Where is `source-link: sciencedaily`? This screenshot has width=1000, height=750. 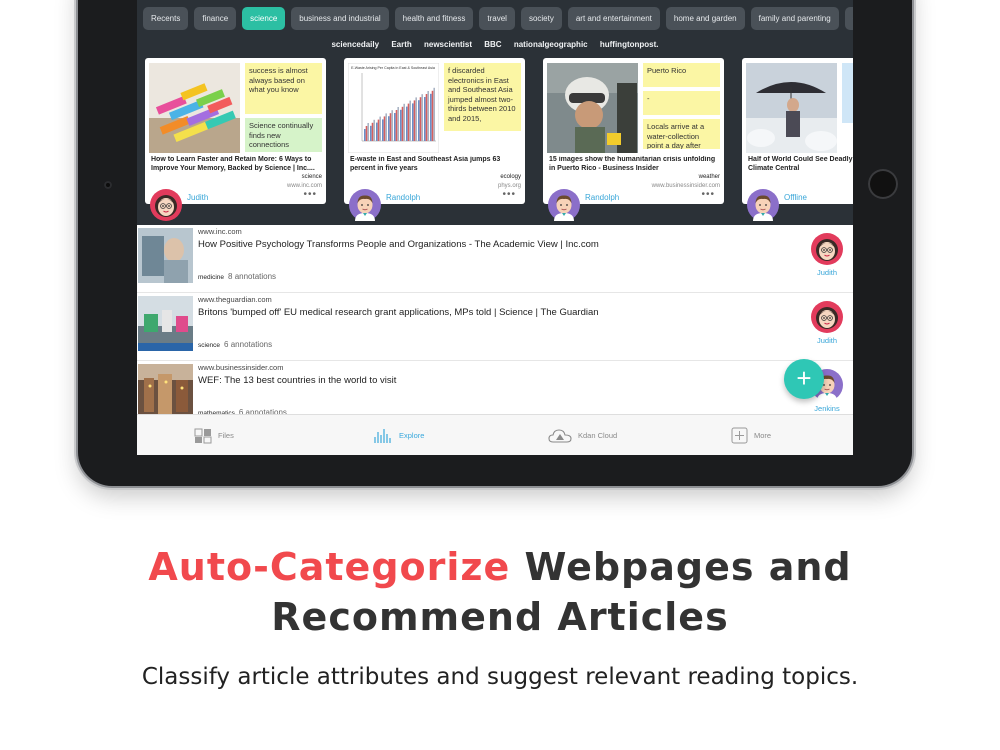
source-link: sciencedaily is located at coordinates (355, 44).